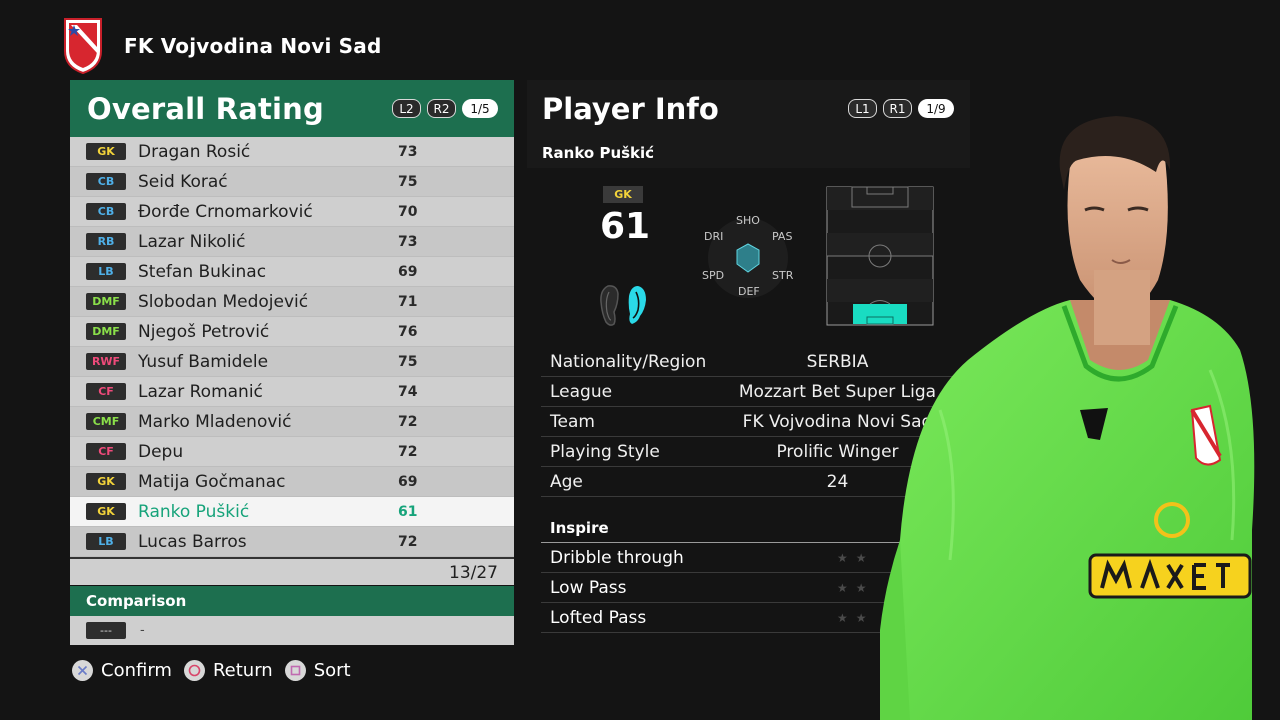 Image resolution: width=1280 pixels, height=720 pixels. What do you see at coordinates (106, 630) in the screenshot?
I see `comparison-position: ---` at bounding box center [106, 630].